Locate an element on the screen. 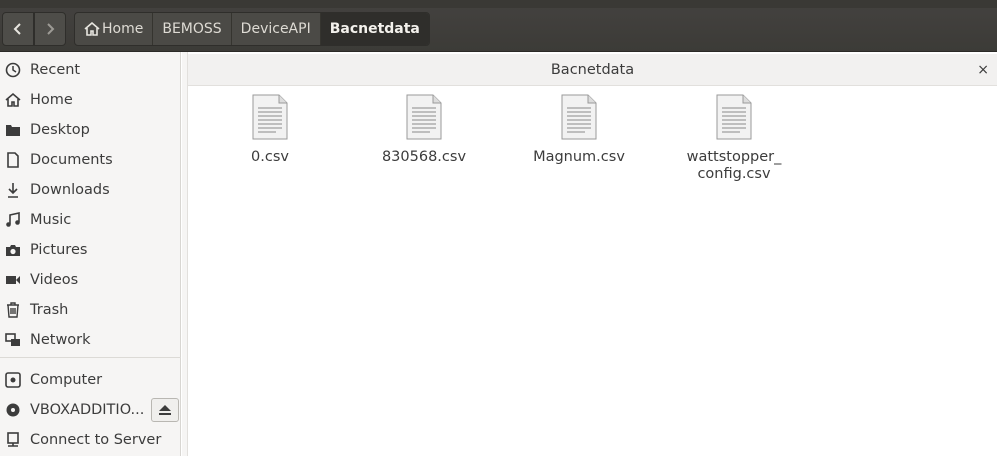 This screenshot has height=456, width=997. sidebar-item-label: Documents is located at coordinates (71, 160).